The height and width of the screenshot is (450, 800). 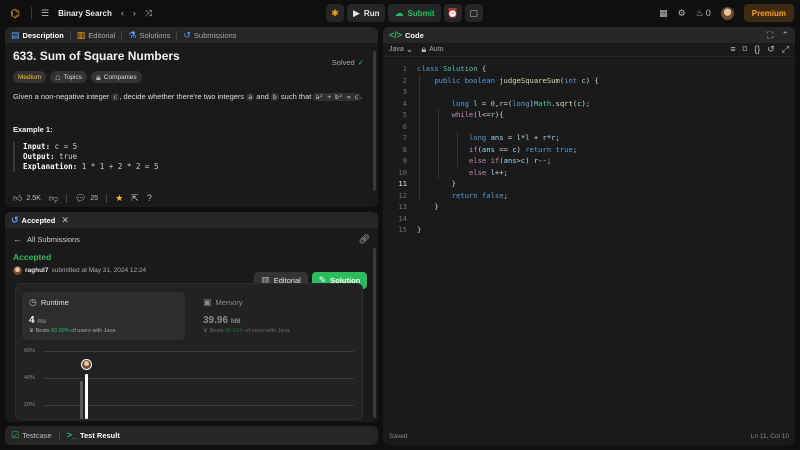 I want to click on code-line: 4 long l = 0,r=(long)Math.sqrt(c);, so click(x=589, y=104).